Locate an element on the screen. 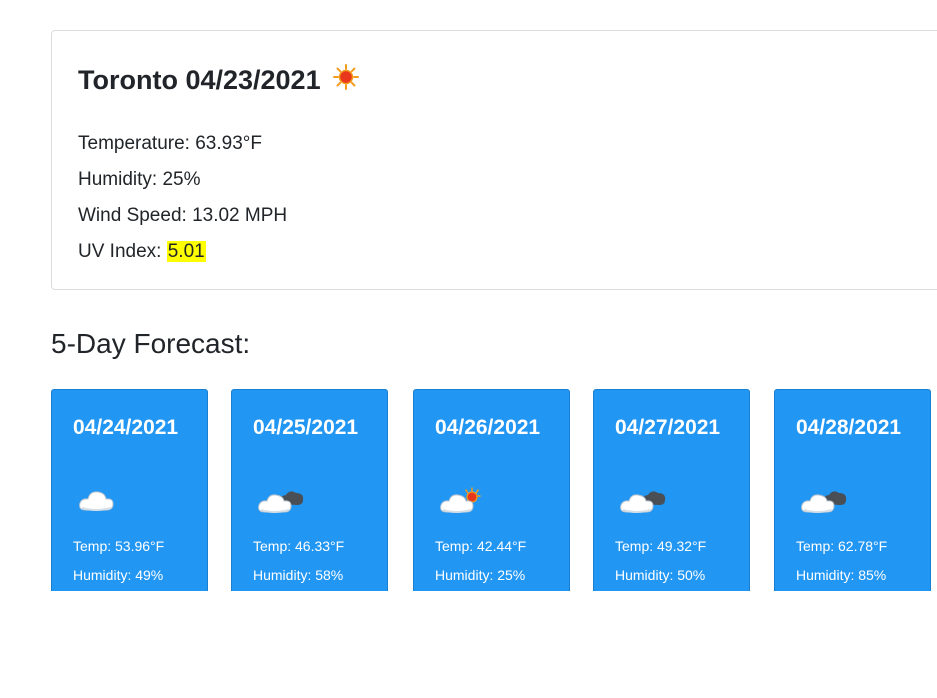 This screenshot has width=937, height=698. city-date-title: Toronto 04/23/2021 is located at coordinates (218, 79).